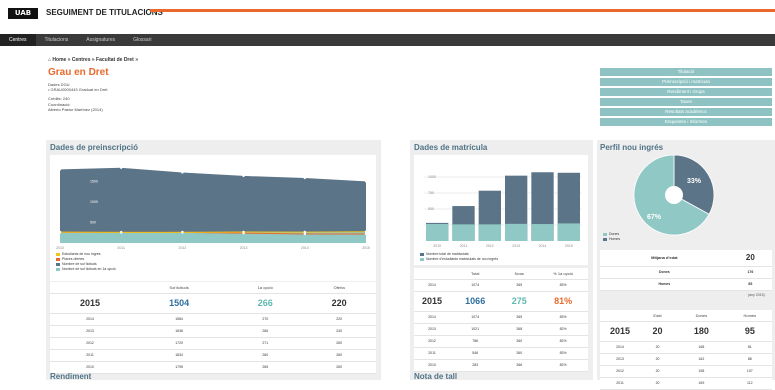  I want to click on table-row: 2014 20 168 81, so click(686, 347).